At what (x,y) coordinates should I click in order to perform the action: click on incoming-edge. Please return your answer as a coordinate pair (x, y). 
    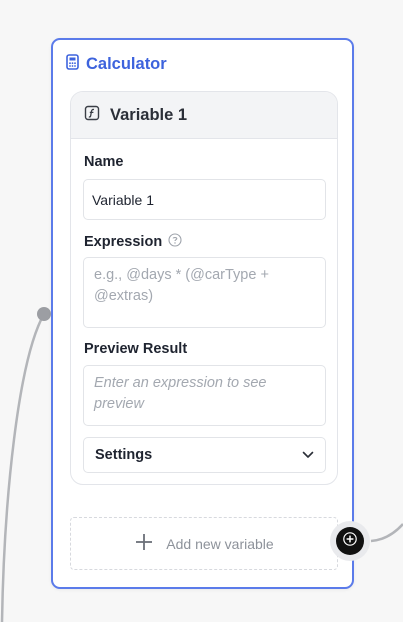
    Looking at the image, I should click on (23, 467).